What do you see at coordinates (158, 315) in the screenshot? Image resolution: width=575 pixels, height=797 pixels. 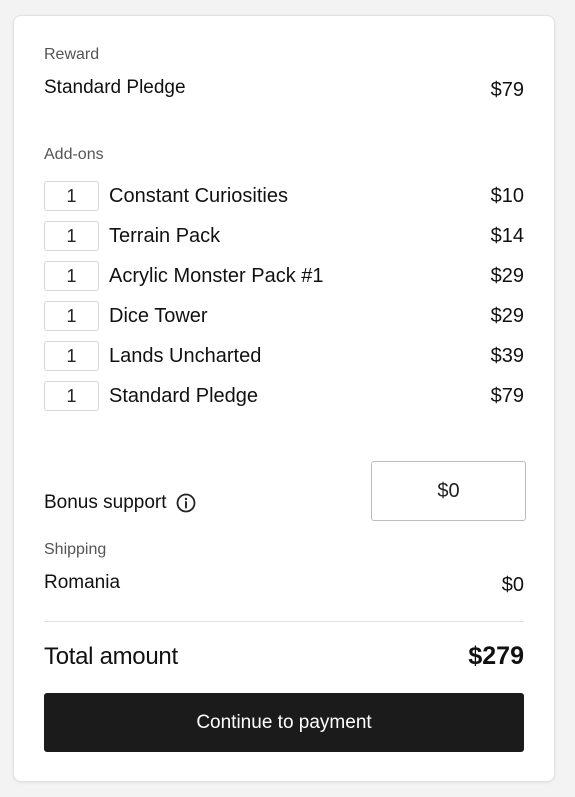 I see `addon-name: Dice Tower` at bounding box center [158, 315].